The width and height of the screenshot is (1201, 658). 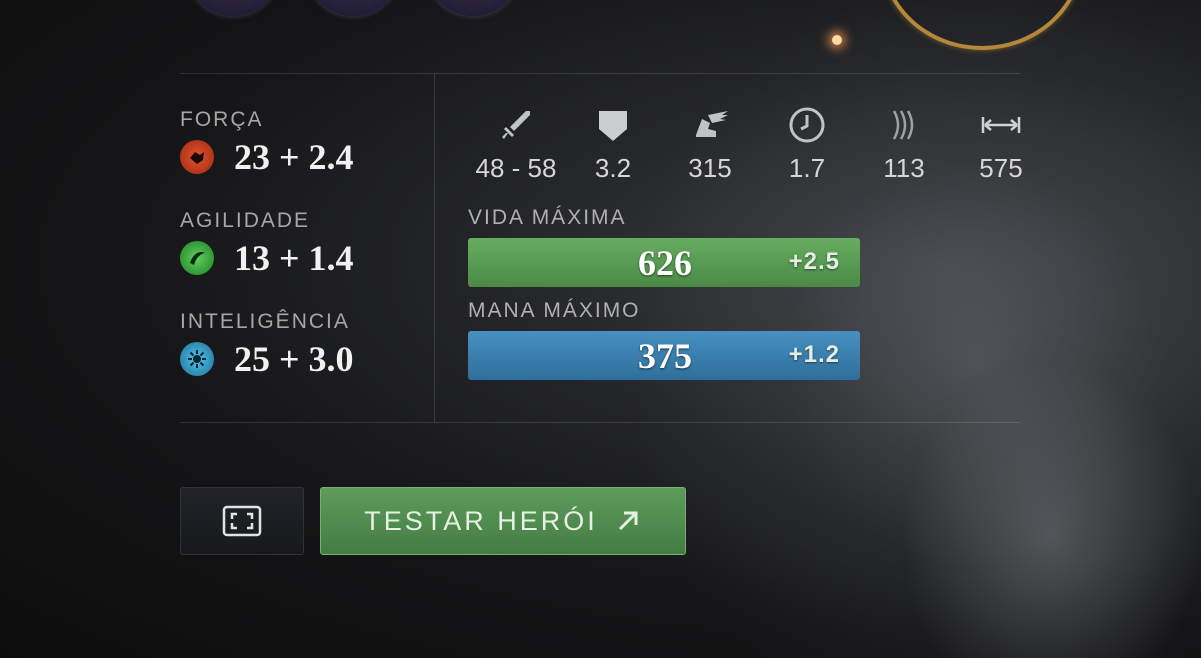 What do you see at coordinates (265, 321) in the screenshot?
I see `attribute-label: INTELIGÊNCIA` at bounding box center [265, 321].